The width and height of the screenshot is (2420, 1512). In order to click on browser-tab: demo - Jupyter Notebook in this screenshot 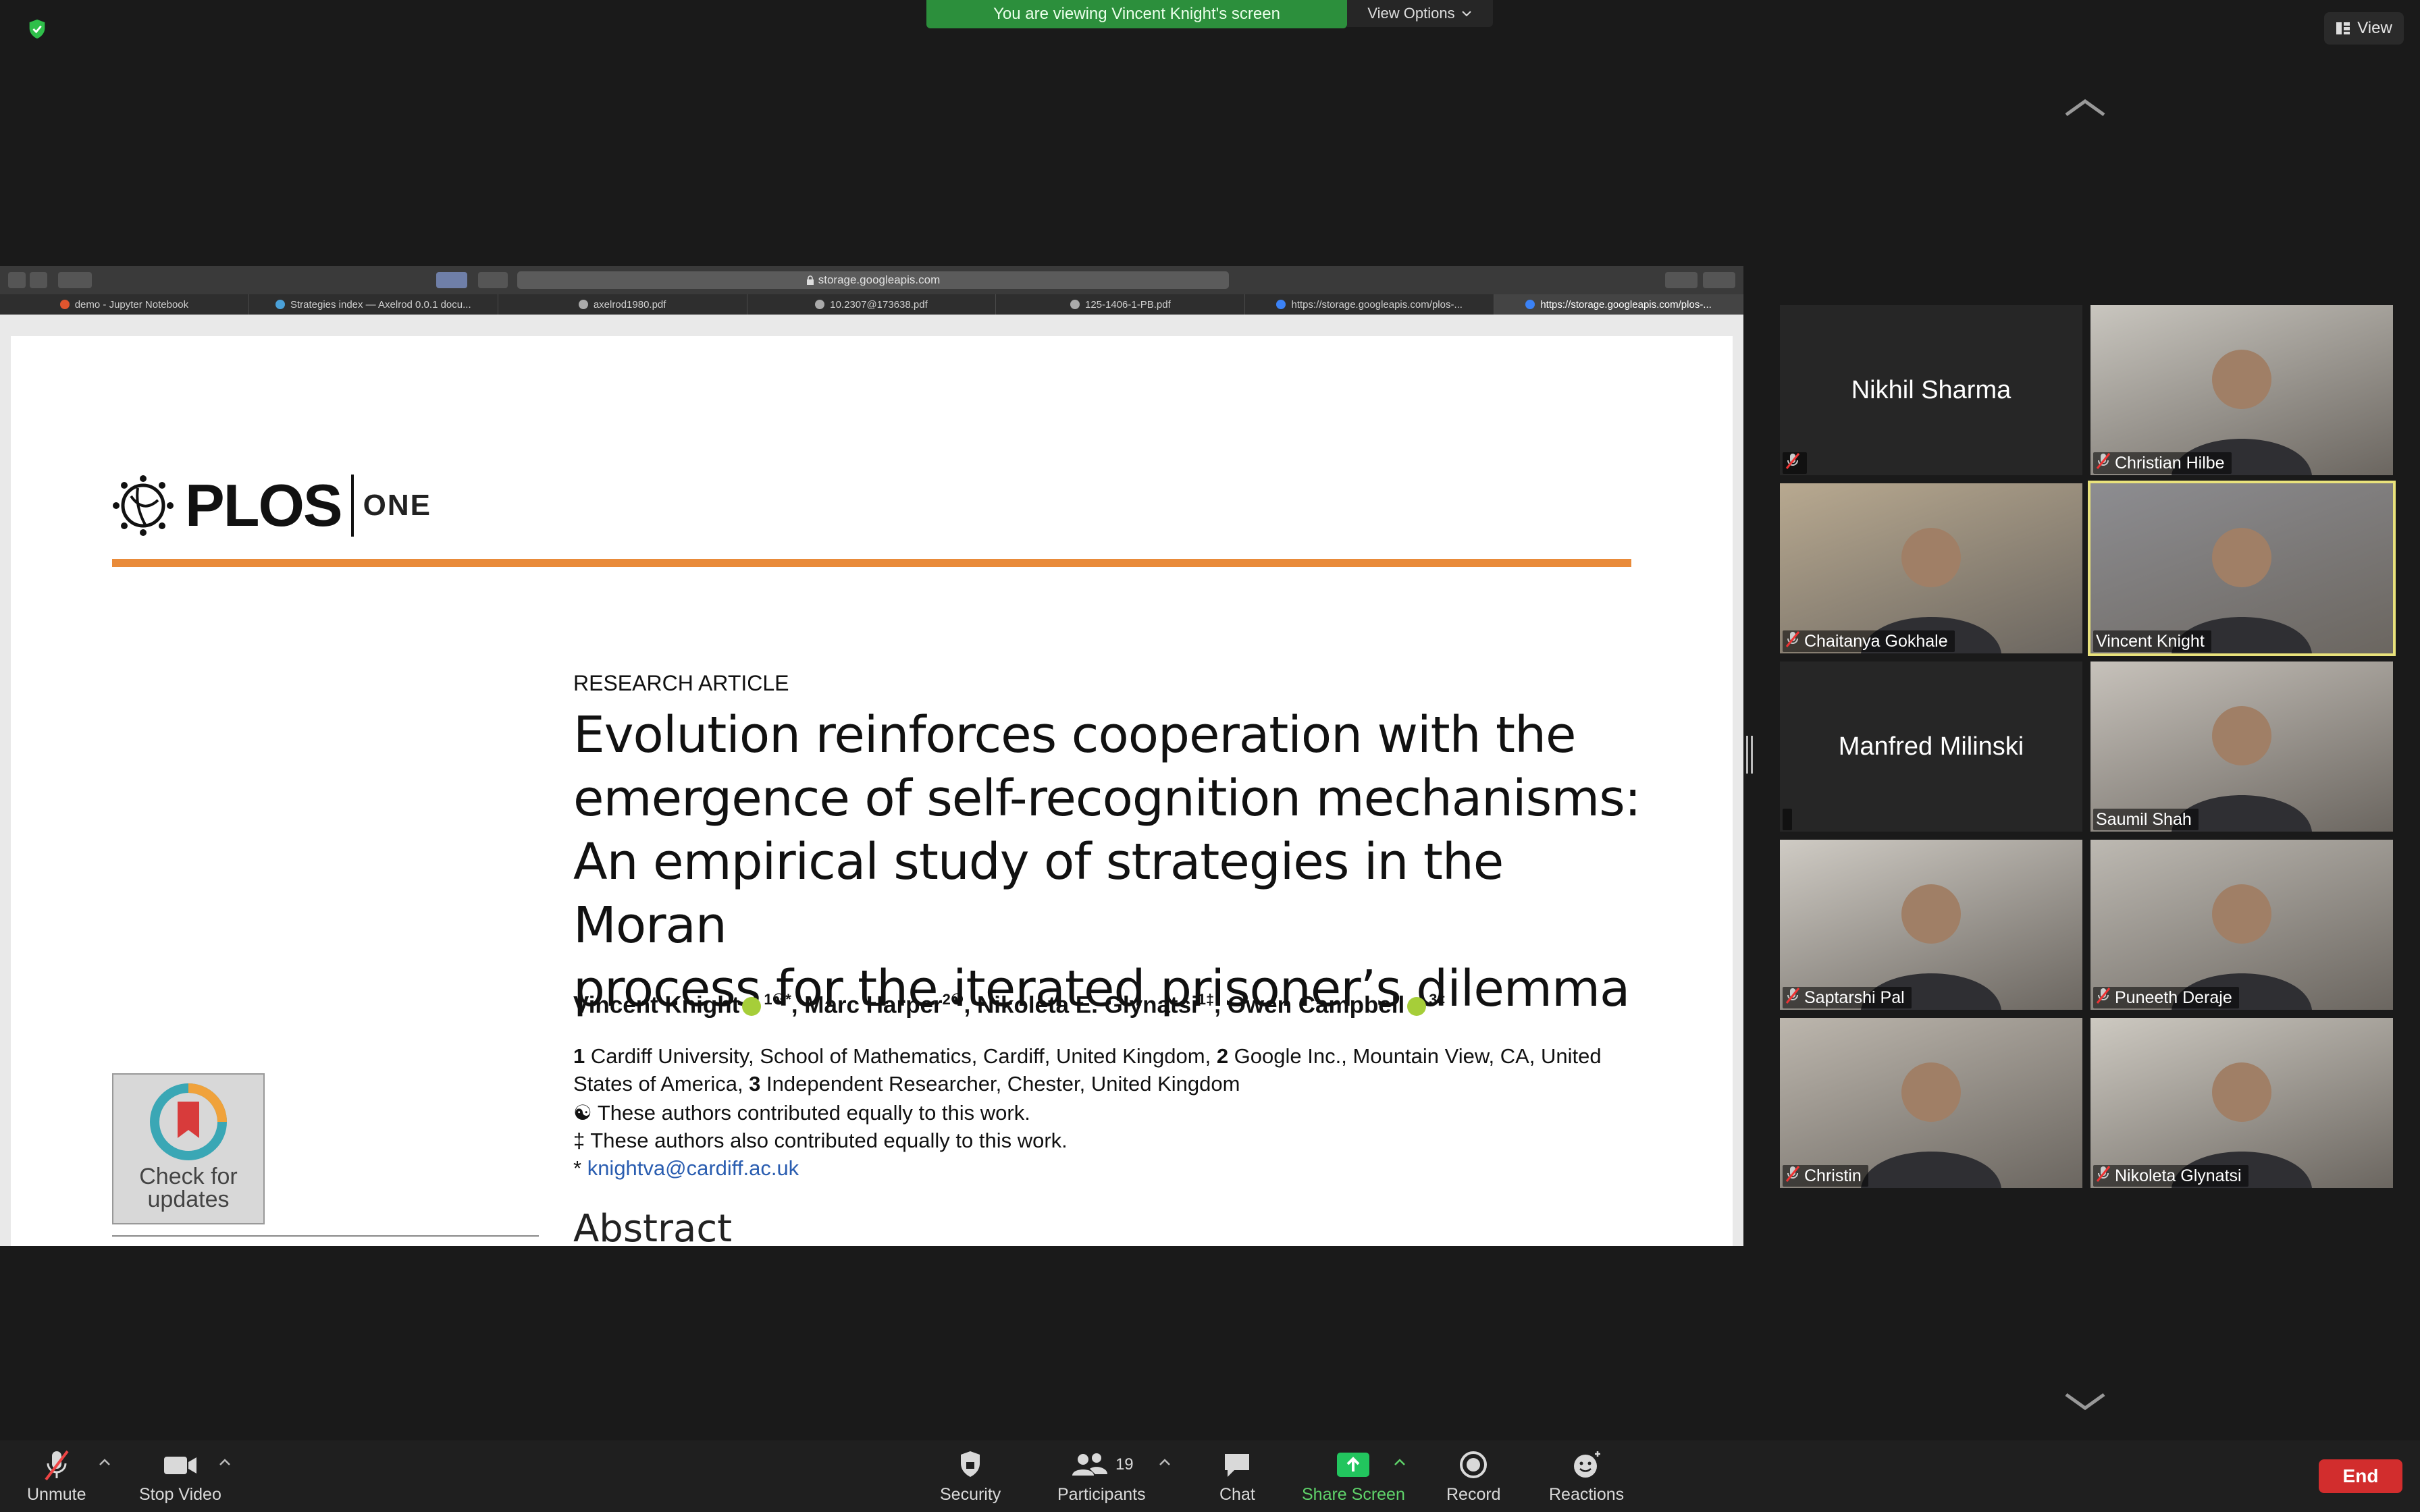, I will do `click(124, 304)`.